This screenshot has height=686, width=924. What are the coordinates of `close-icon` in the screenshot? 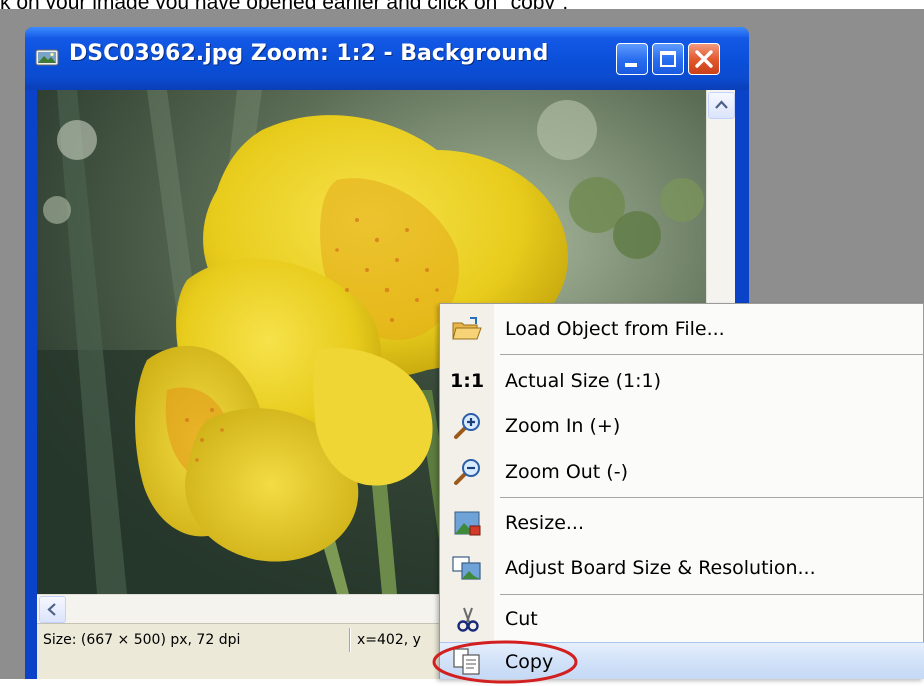 It's located at (704, 59).